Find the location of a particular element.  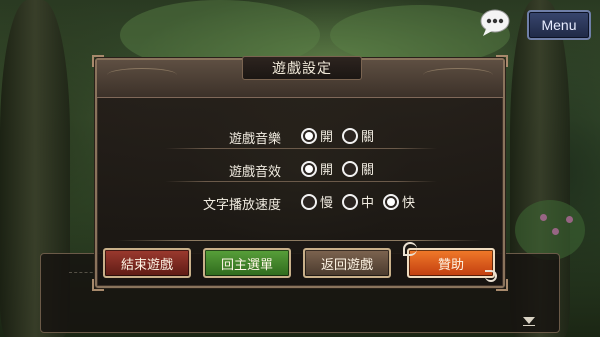

radio-group-sfx: 開 關 is located at coordinates (342, 168).